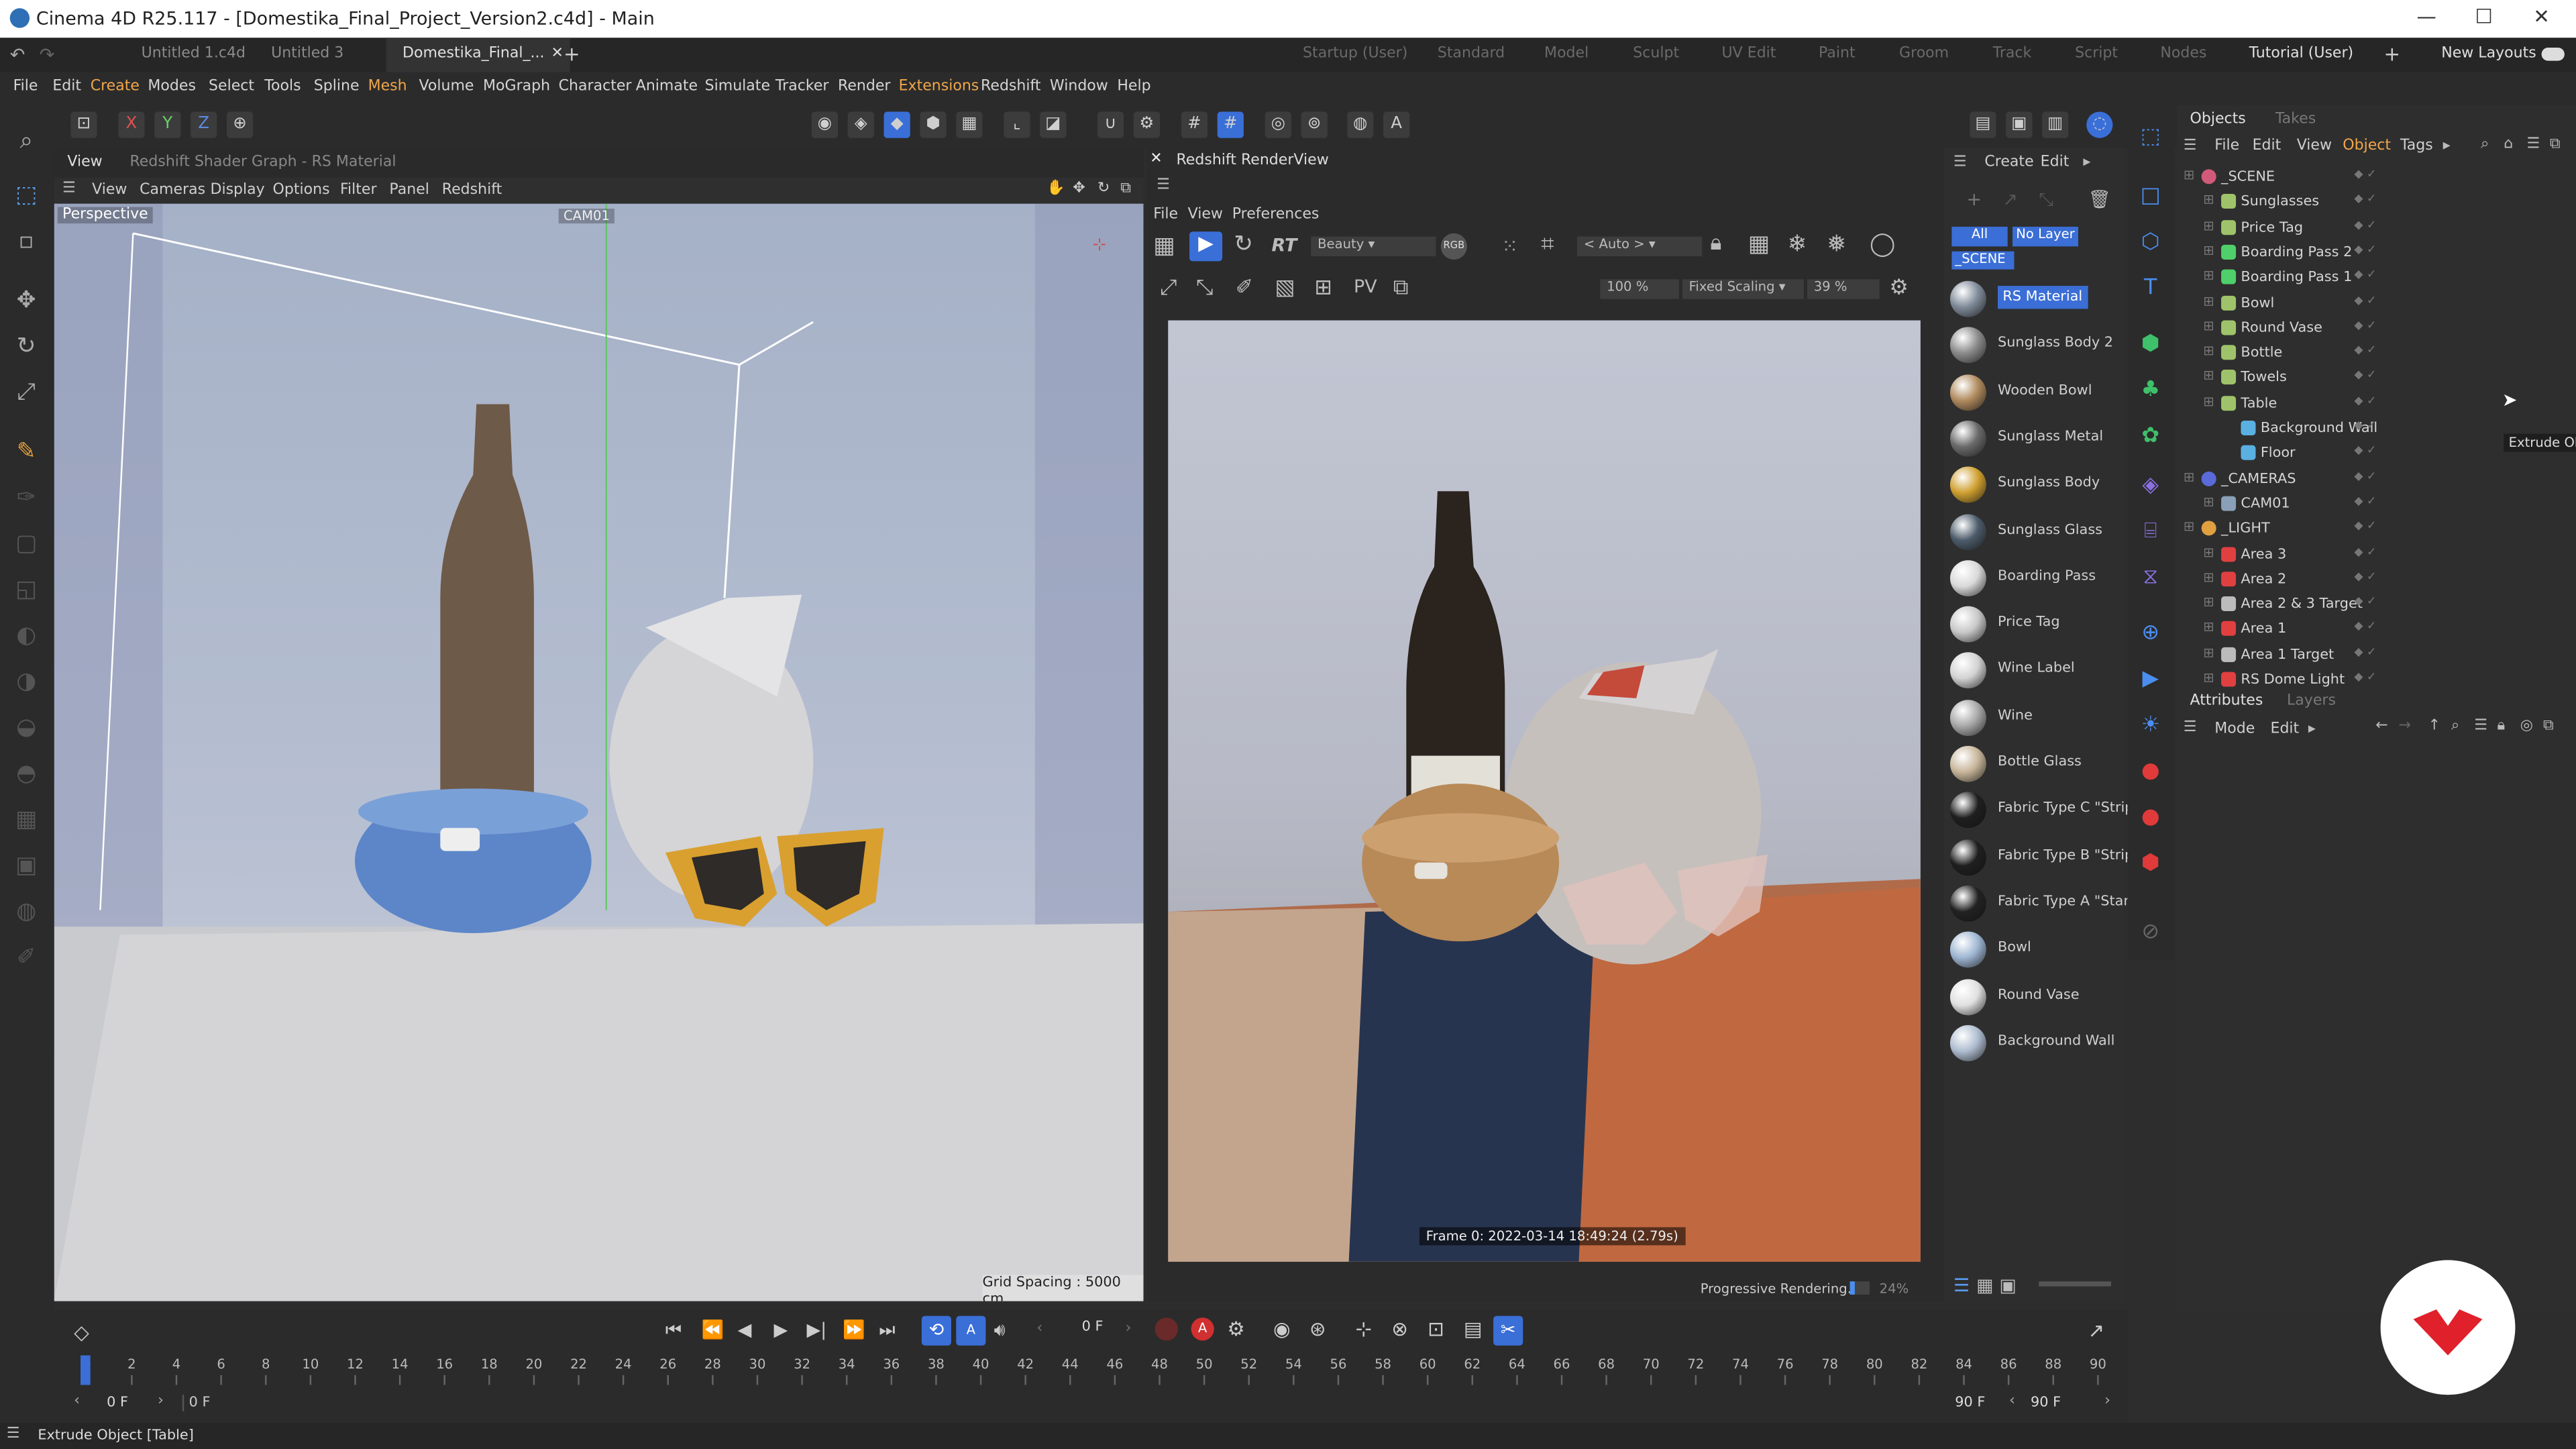  I want to click on aov-select: Beauty ▾, so click(1373, 246).